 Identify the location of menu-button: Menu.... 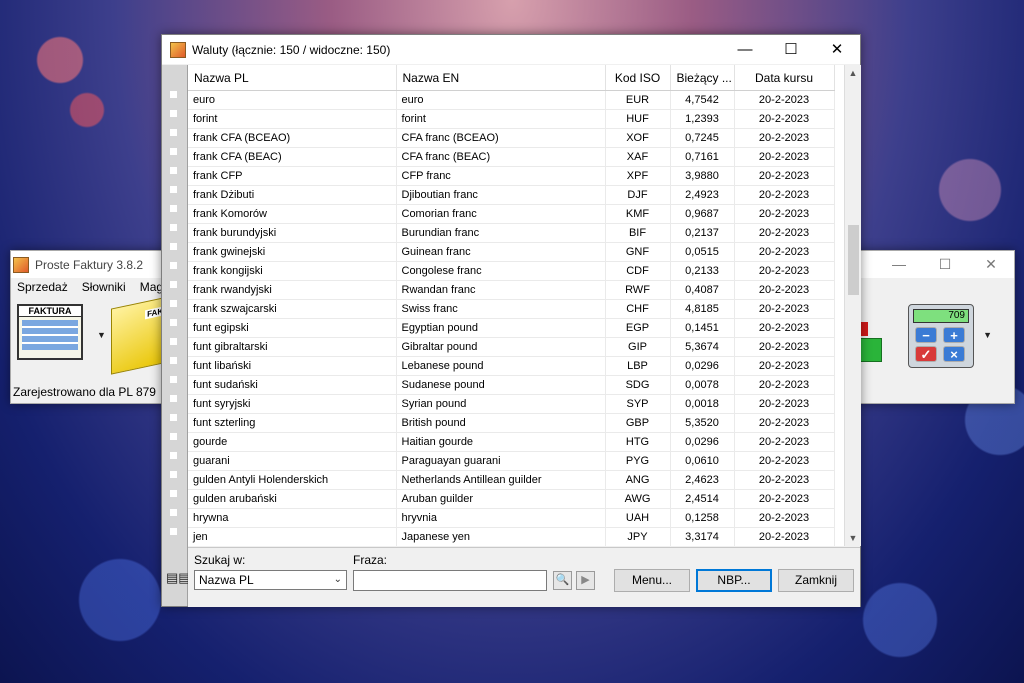
(652, 580).